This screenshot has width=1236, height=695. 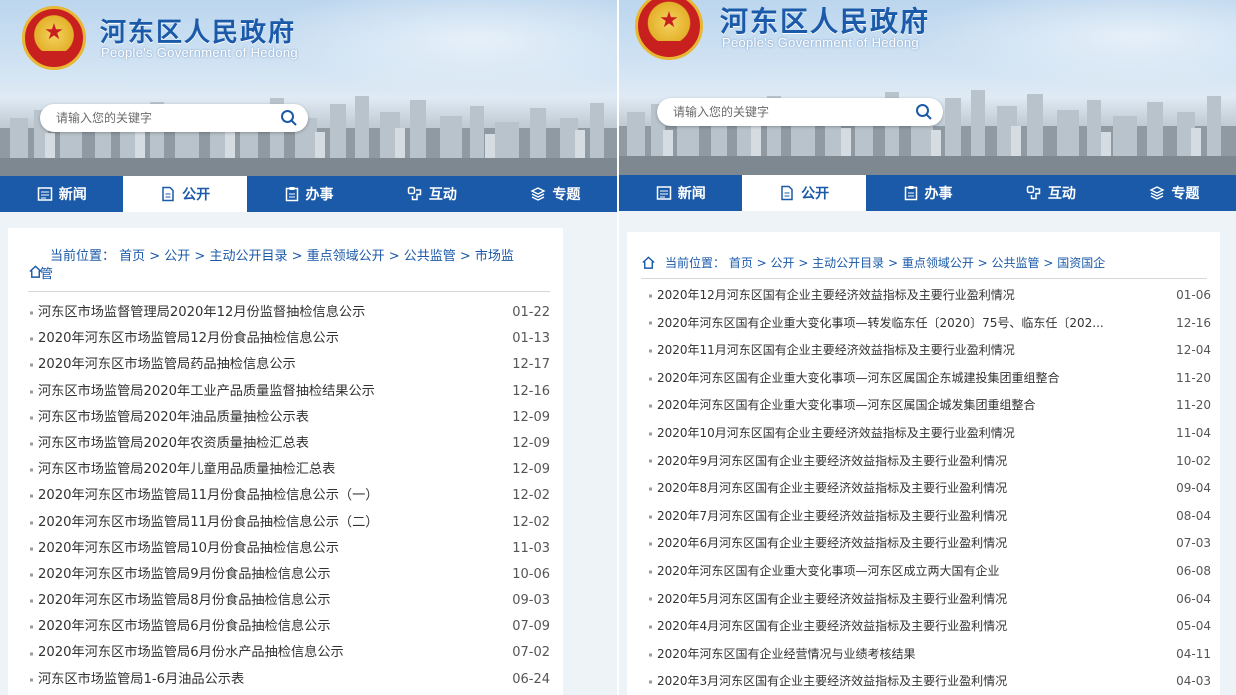 I want to click on article-title-link: 2020年8月河东区国有企业主要经济效益指标及主要行业盈利情况, so click(x=892, y=489).